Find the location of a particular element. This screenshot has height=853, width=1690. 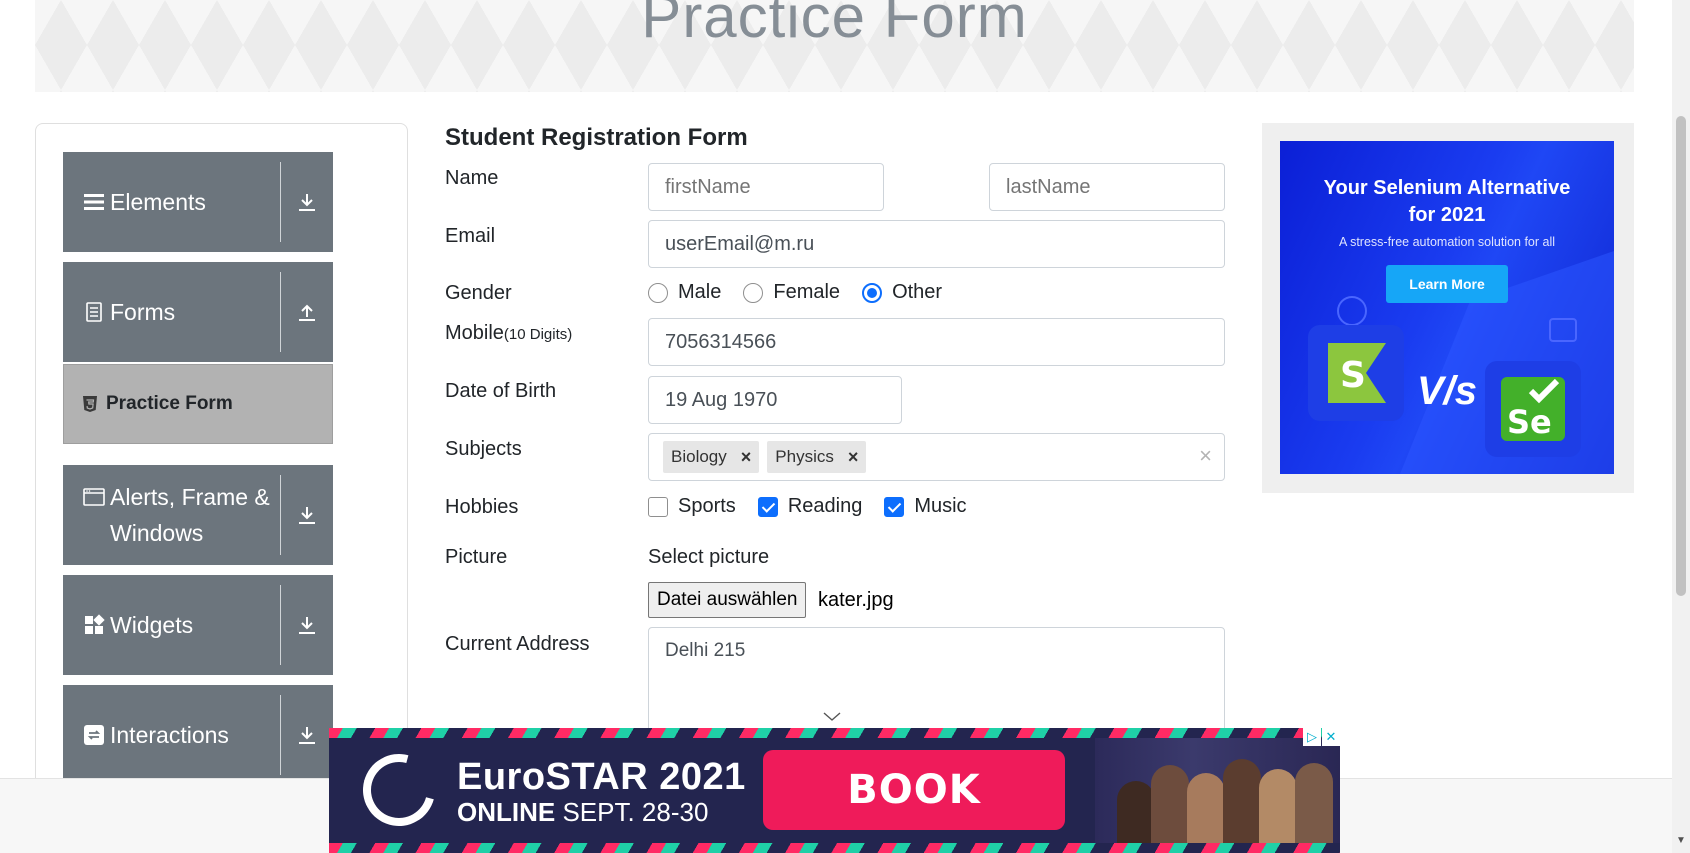

hobbies-checkbox-group: Sports Reading Music is located at coordinates (818, 506).